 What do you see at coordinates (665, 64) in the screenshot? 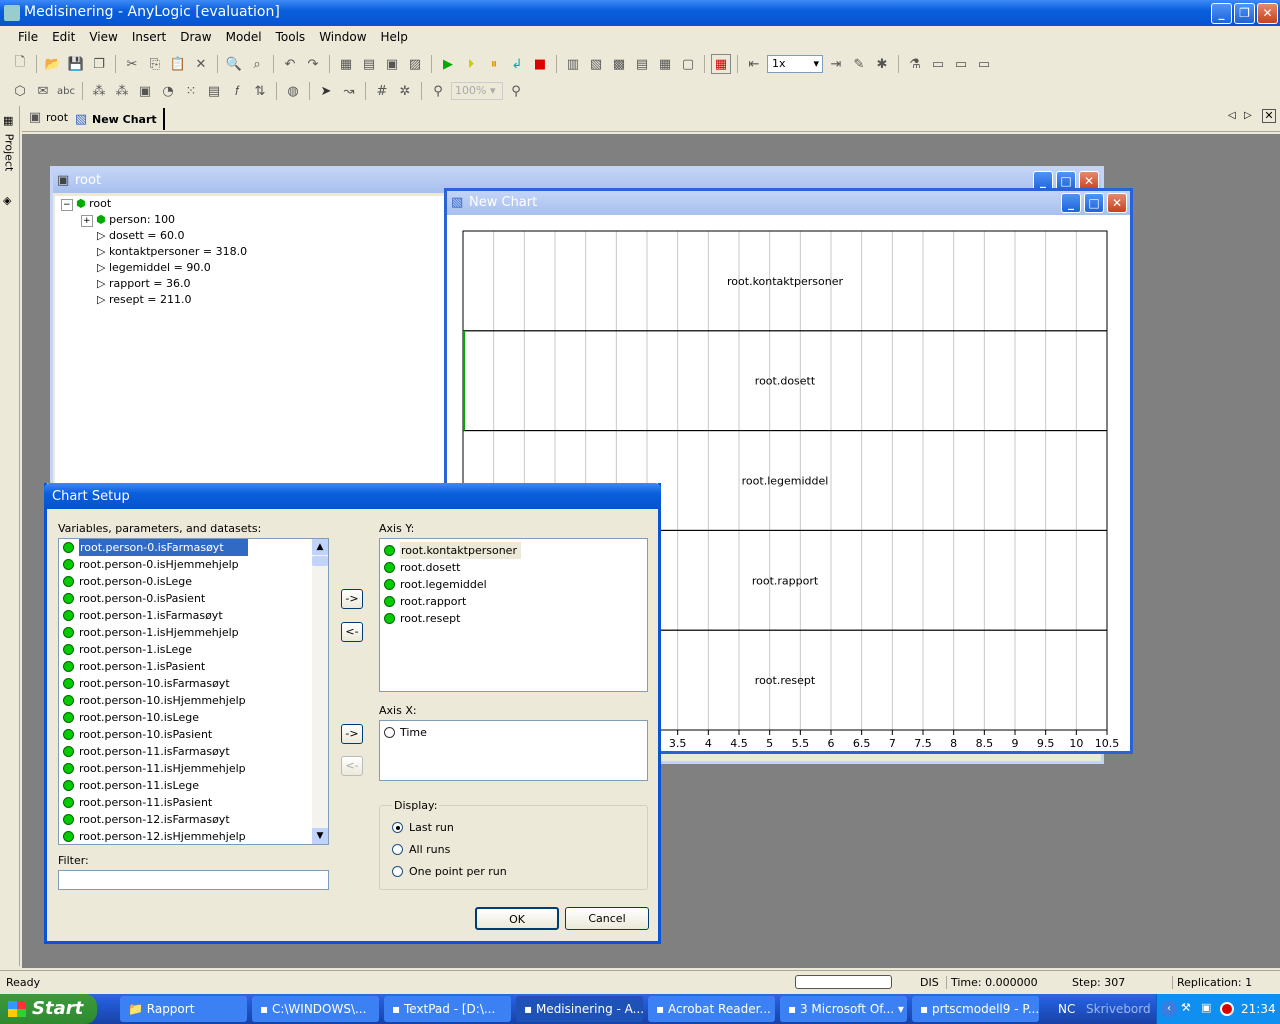
I see `report-icon: ▦` at bounding box center [665, 64].